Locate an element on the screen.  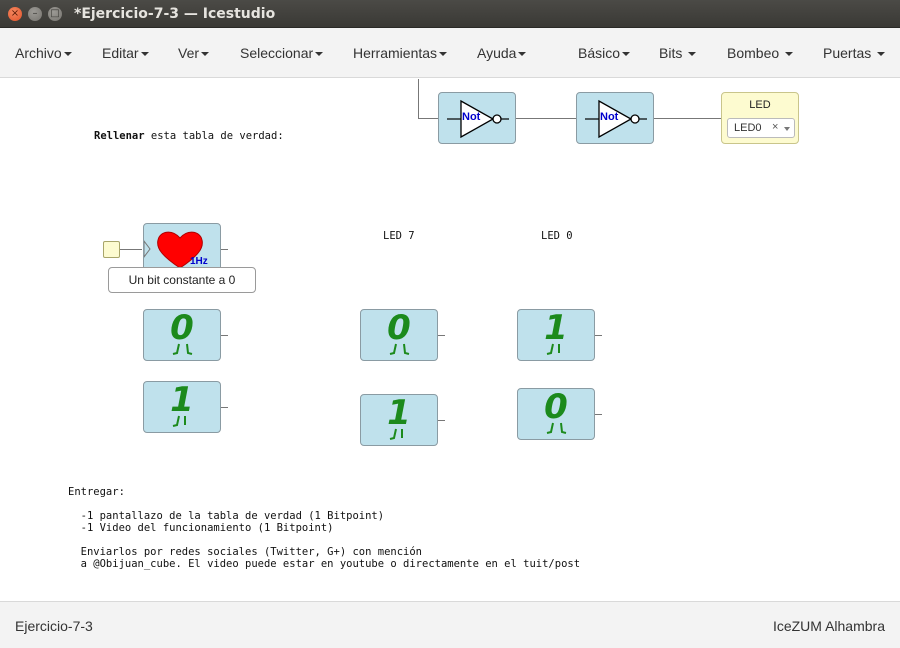
led-pin-select: LED0 × is located at coordinates (761, 128).